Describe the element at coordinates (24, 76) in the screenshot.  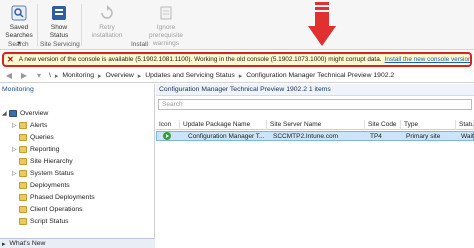
I see `forward-icon: ▶` at that location.